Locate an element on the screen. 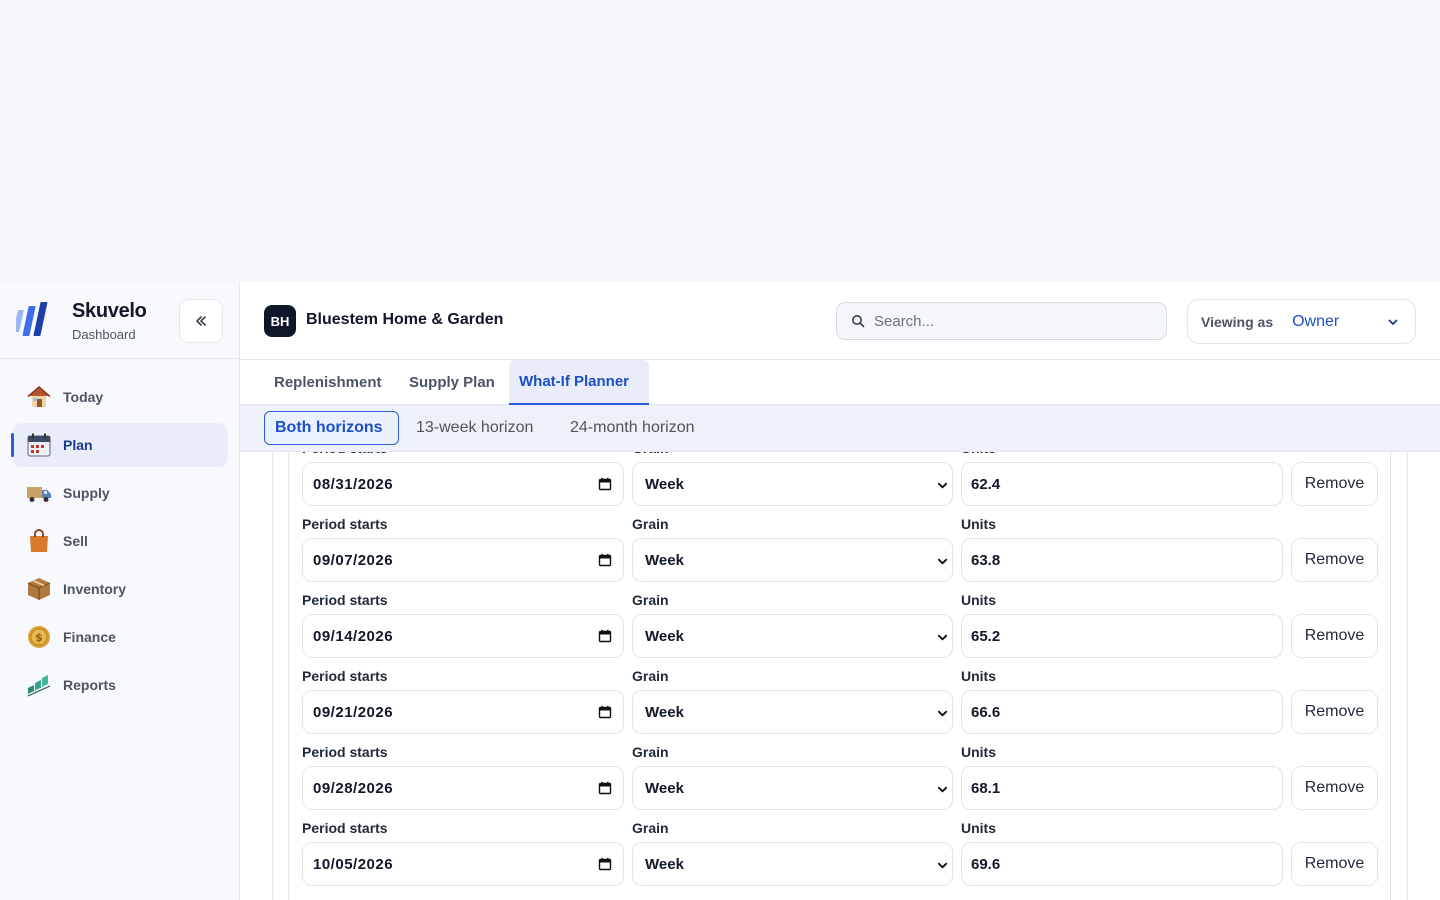 This screenshot has width=1440, height=900. units-value: 62.4 is located at coordinates (986, 484).